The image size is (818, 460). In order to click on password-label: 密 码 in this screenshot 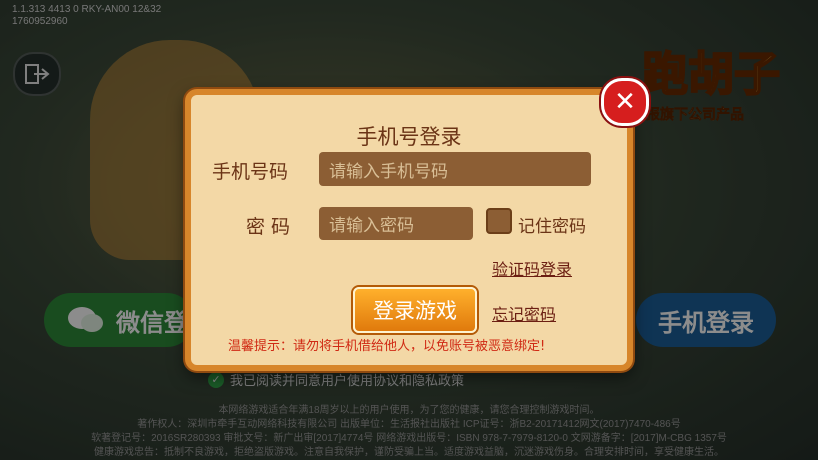, I will do `click(268, 227)`.